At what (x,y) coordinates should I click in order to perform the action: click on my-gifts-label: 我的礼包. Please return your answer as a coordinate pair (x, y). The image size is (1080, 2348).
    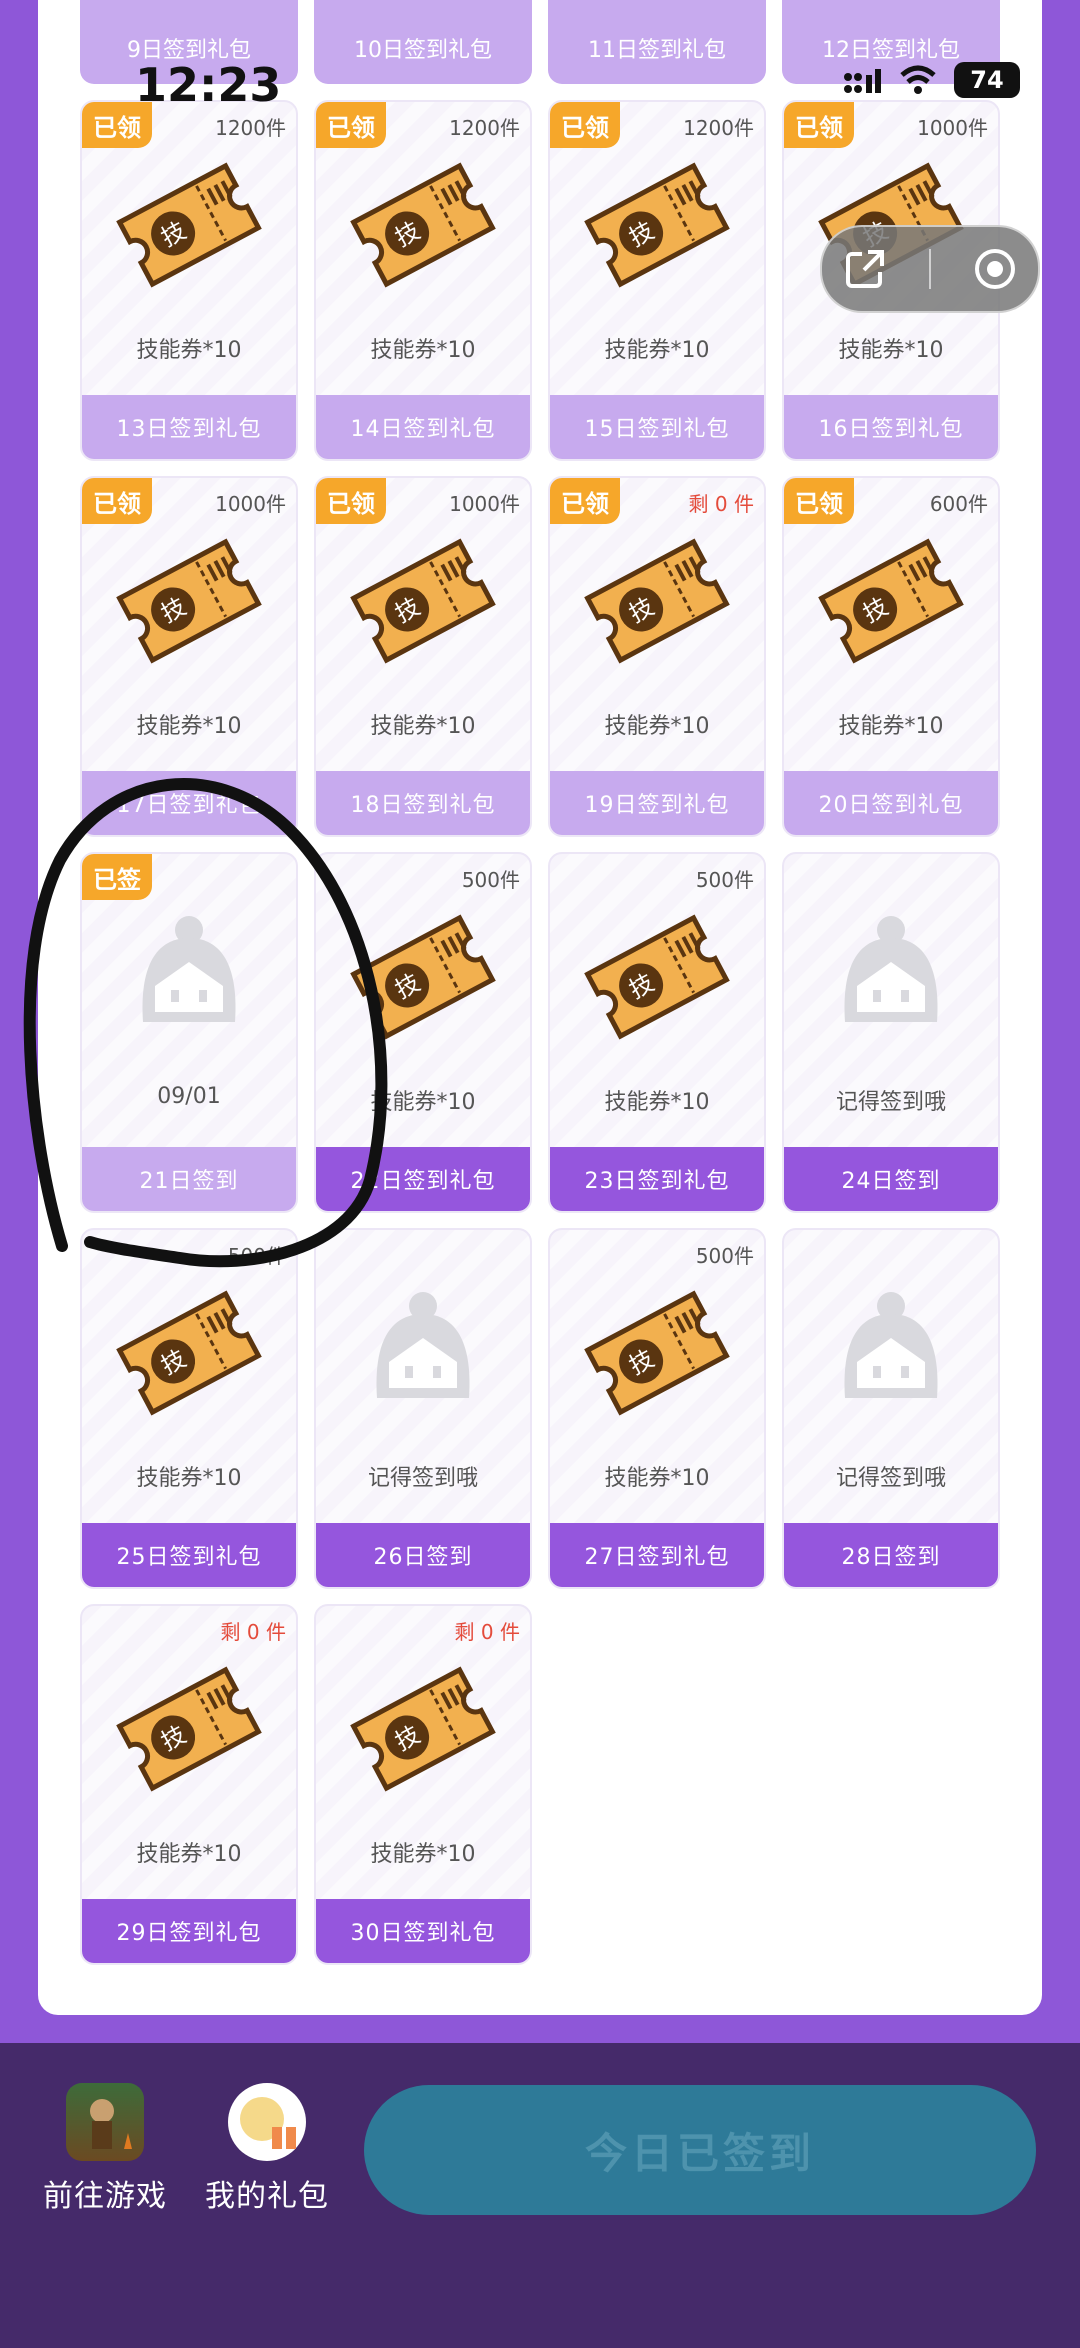
    Looking at the image, I should click on (267, 2196).